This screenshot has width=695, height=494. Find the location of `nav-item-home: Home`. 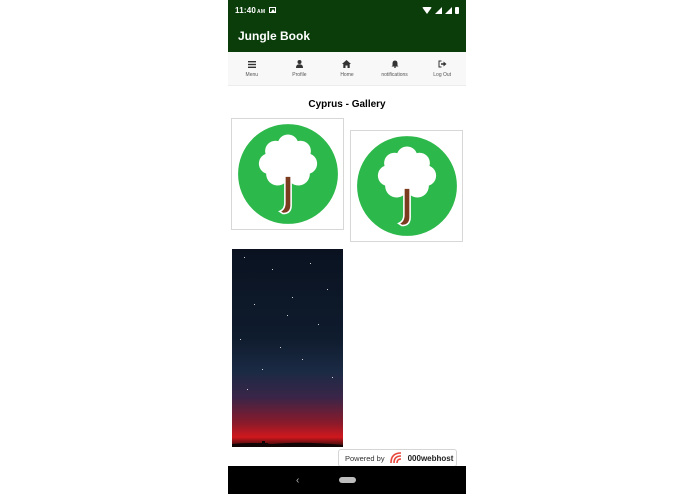

nav-item-home: Home is located at coordinates (347, 68).